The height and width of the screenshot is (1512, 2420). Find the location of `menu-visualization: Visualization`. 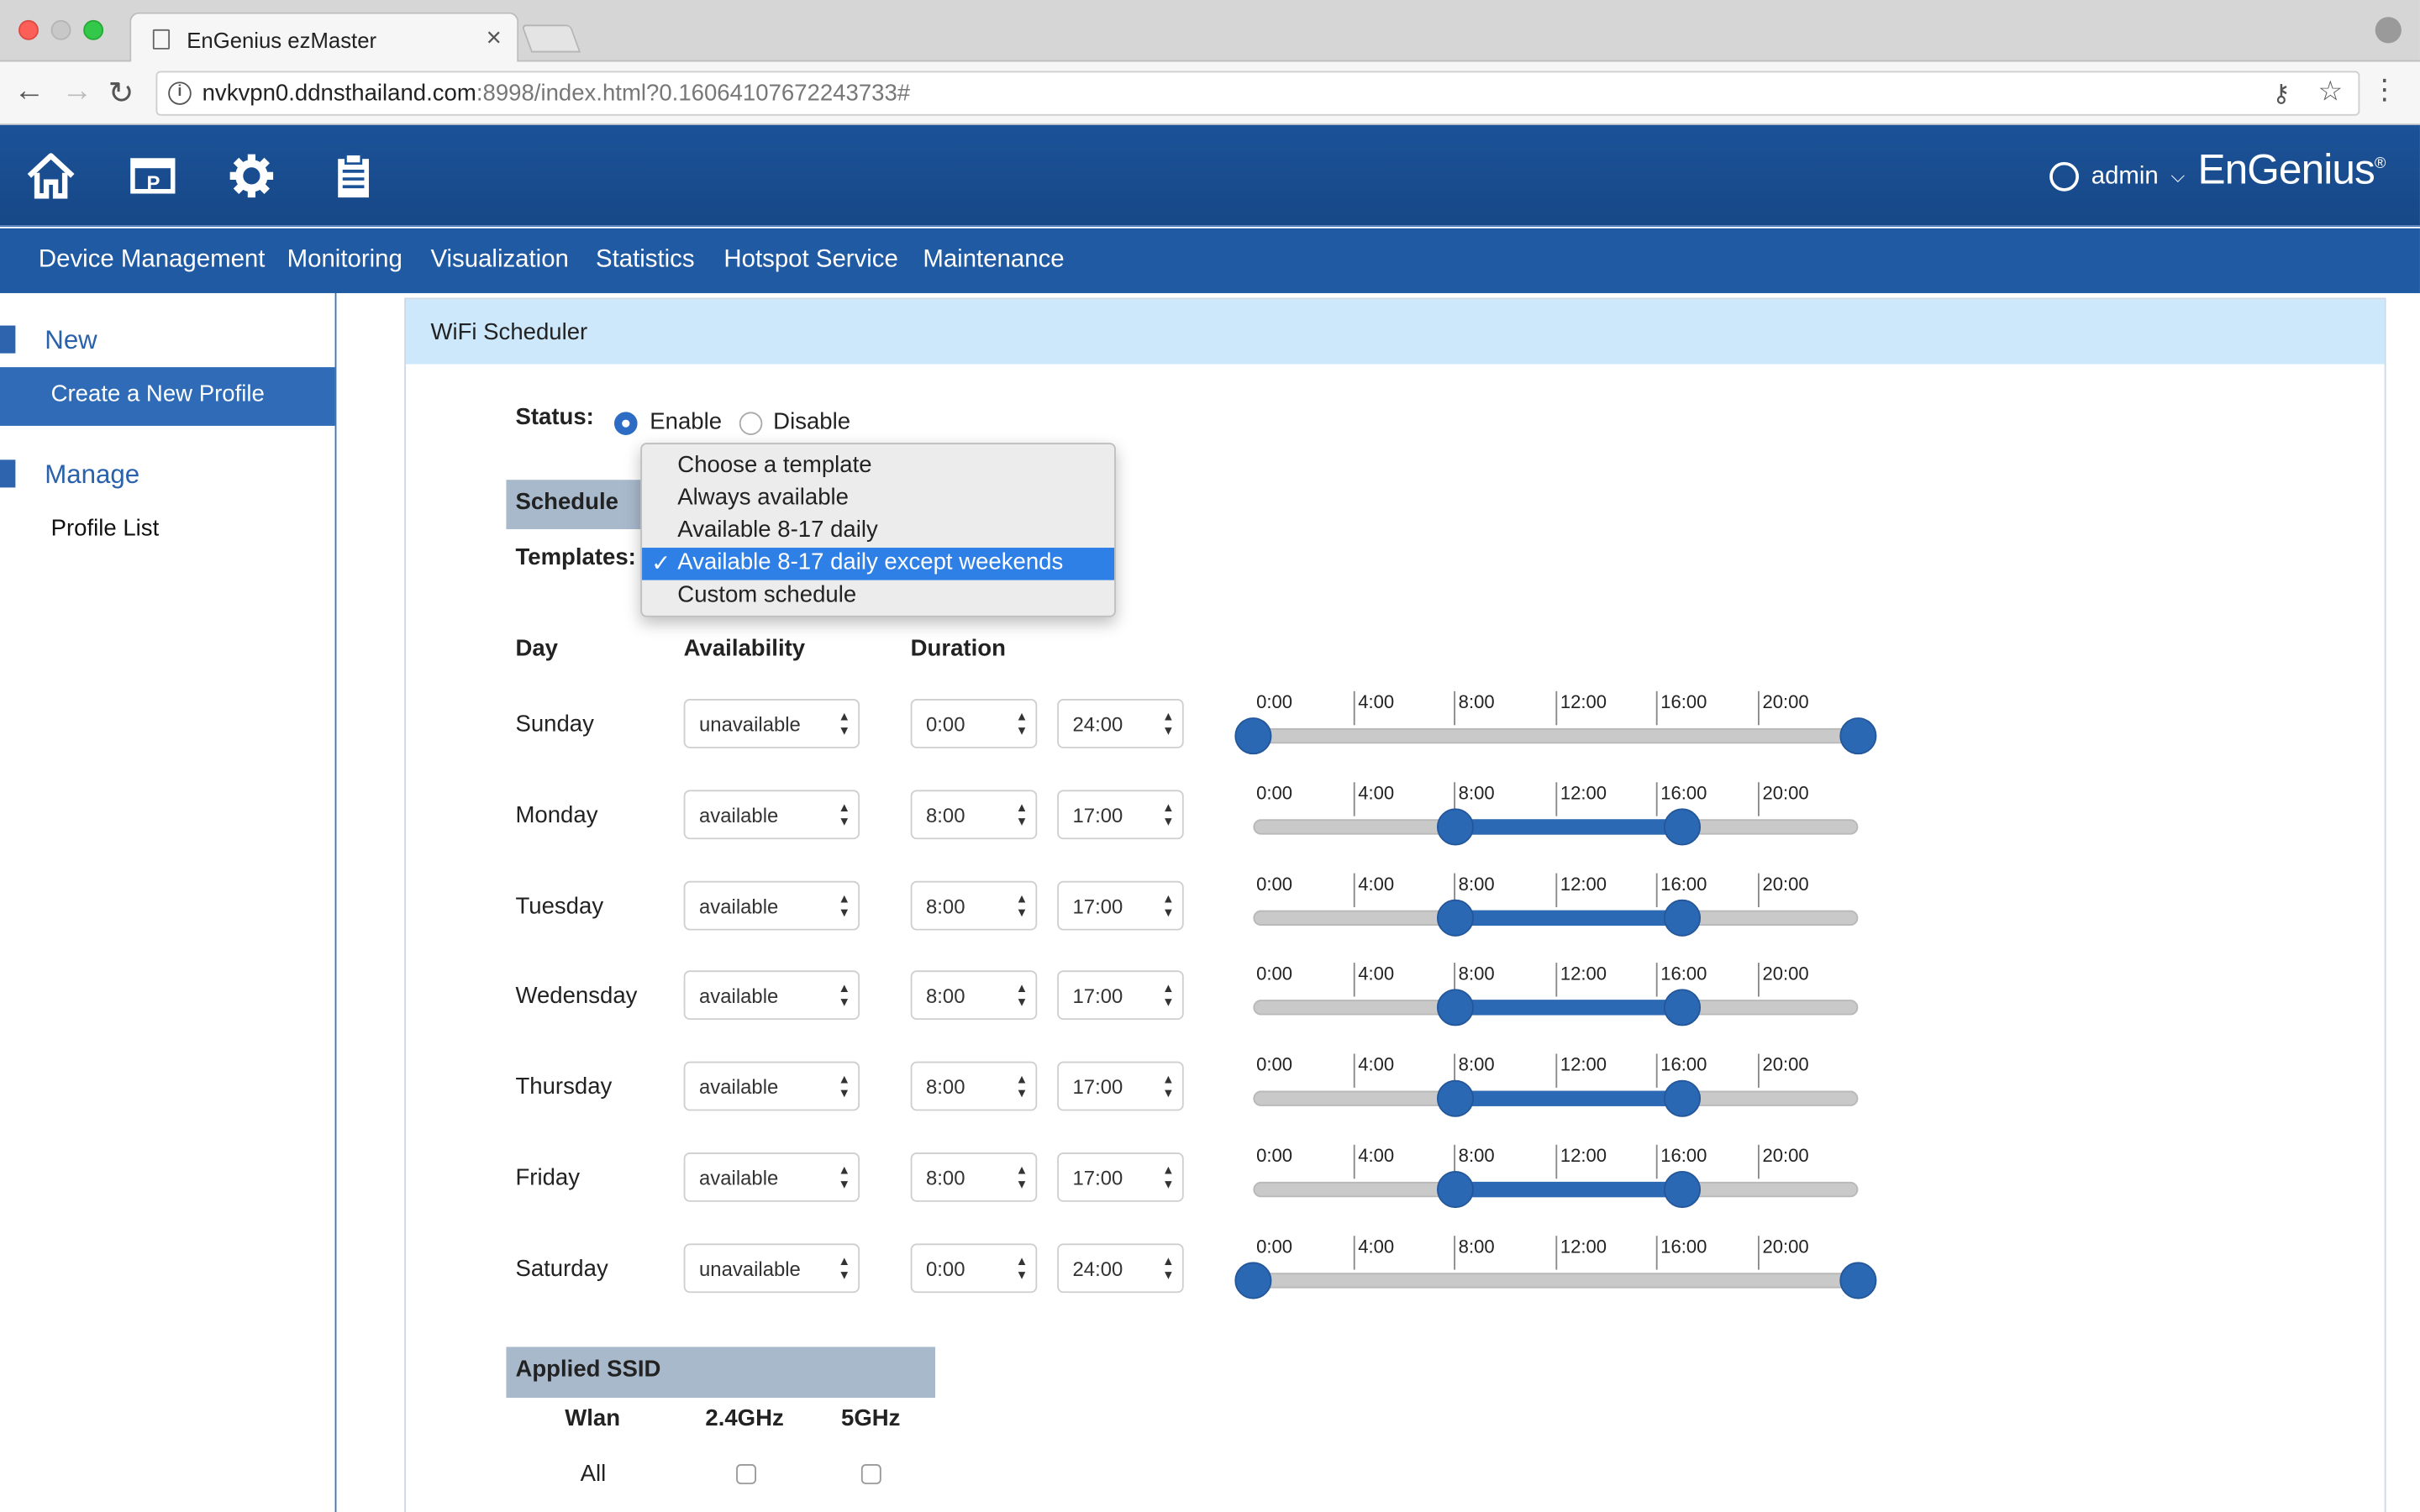

menu-visualization: Visualization is located at coordinates (499, 261).